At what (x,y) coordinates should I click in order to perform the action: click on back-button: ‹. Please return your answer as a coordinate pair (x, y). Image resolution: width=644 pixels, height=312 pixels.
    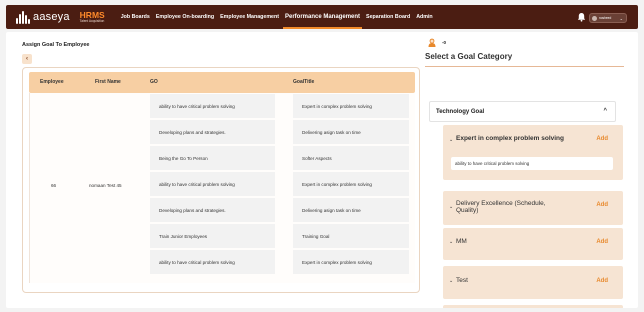
    Looking at the image, I should click on (27, 59).